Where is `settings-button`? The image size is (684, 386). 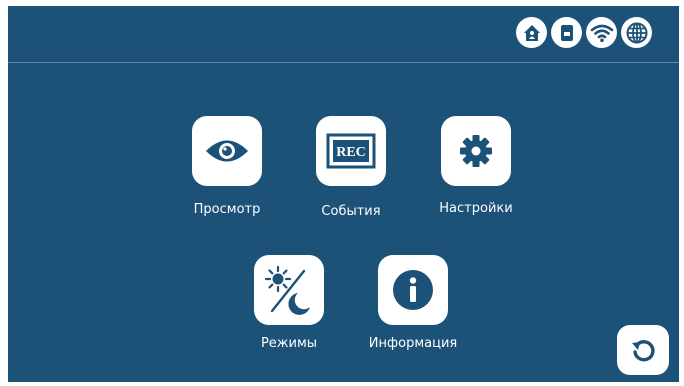
settings-button is located at coordinates (476, 151).